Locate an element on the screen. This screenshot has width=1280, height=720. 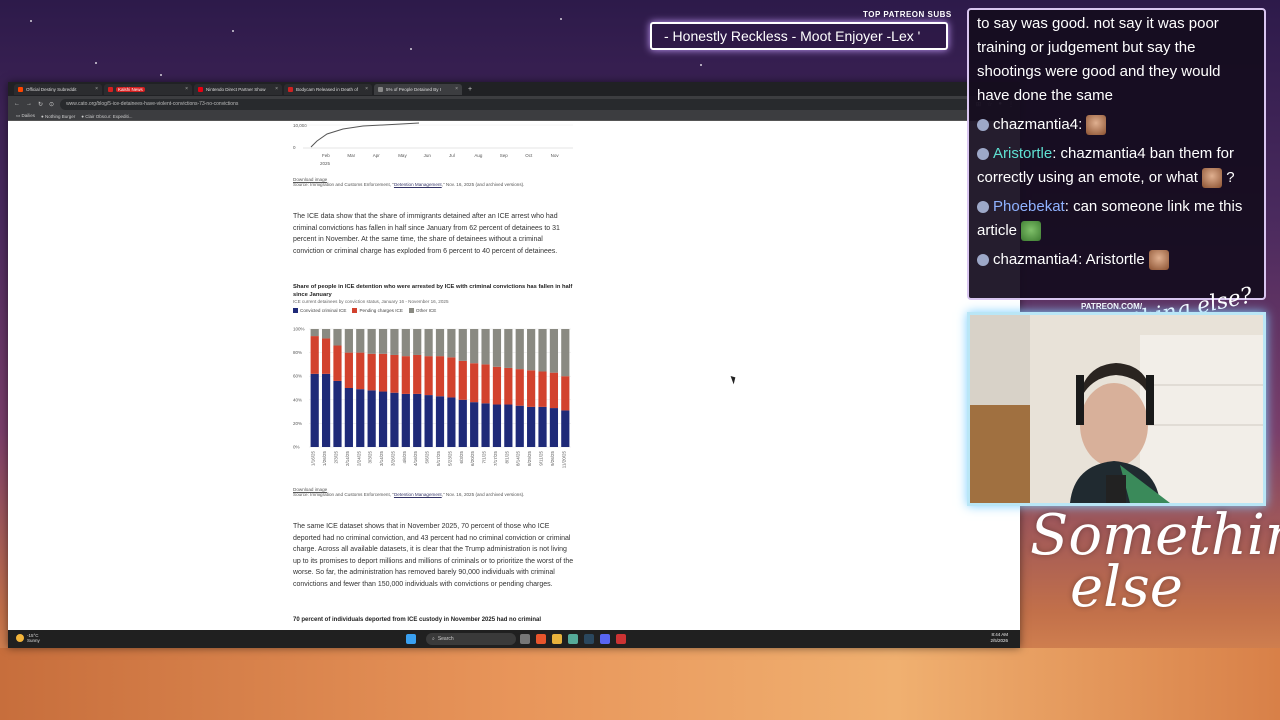
browser-tab: 5% of People Detained By I × is located at coordinates (418, 89).